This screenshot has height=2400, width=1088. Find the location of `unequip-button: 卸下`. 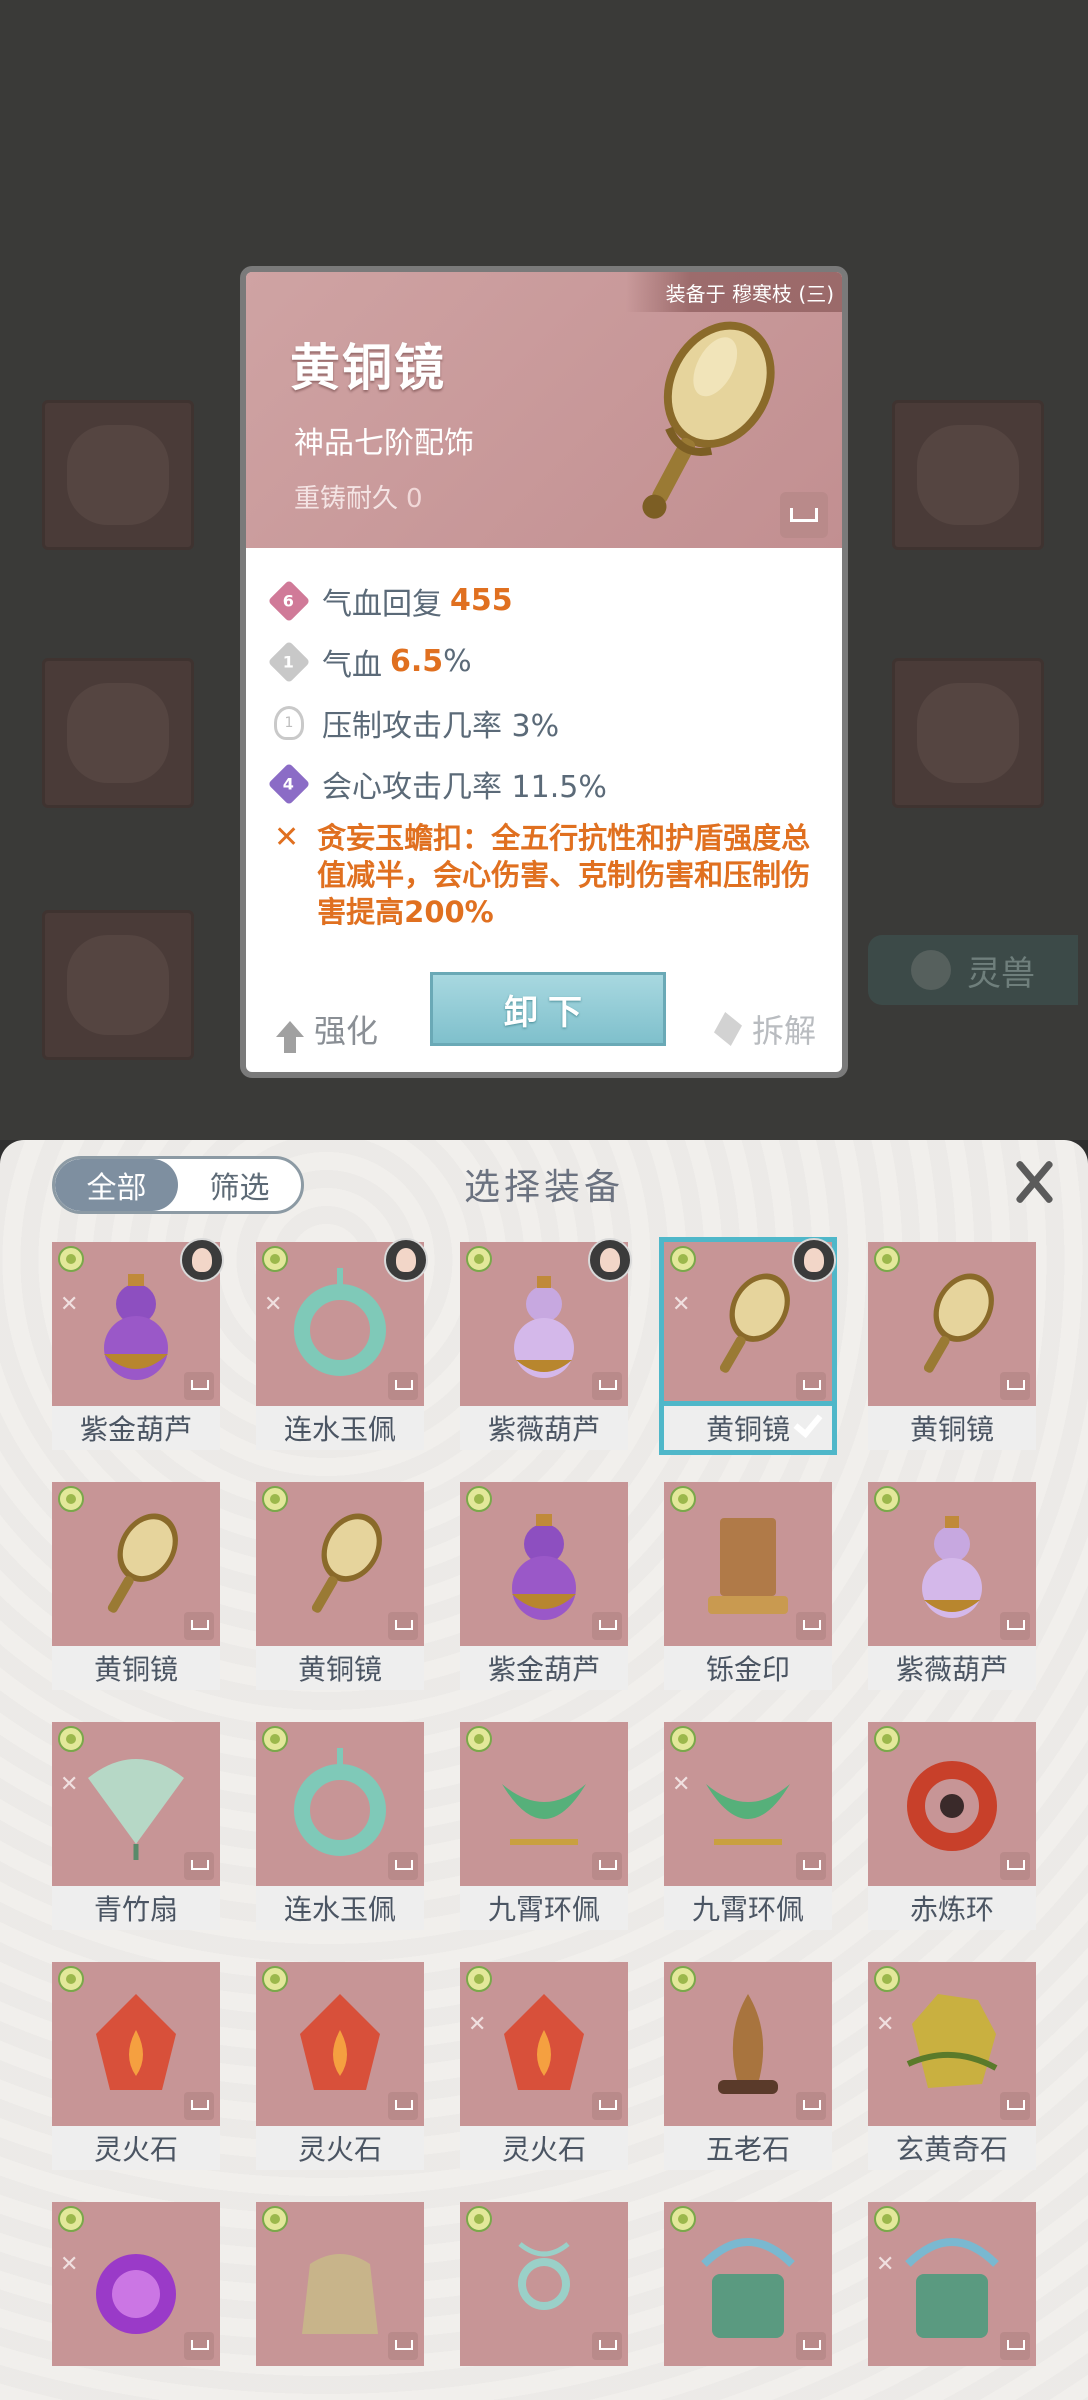

unequip-button: 卸下 is located at coordinates (548, 1009).